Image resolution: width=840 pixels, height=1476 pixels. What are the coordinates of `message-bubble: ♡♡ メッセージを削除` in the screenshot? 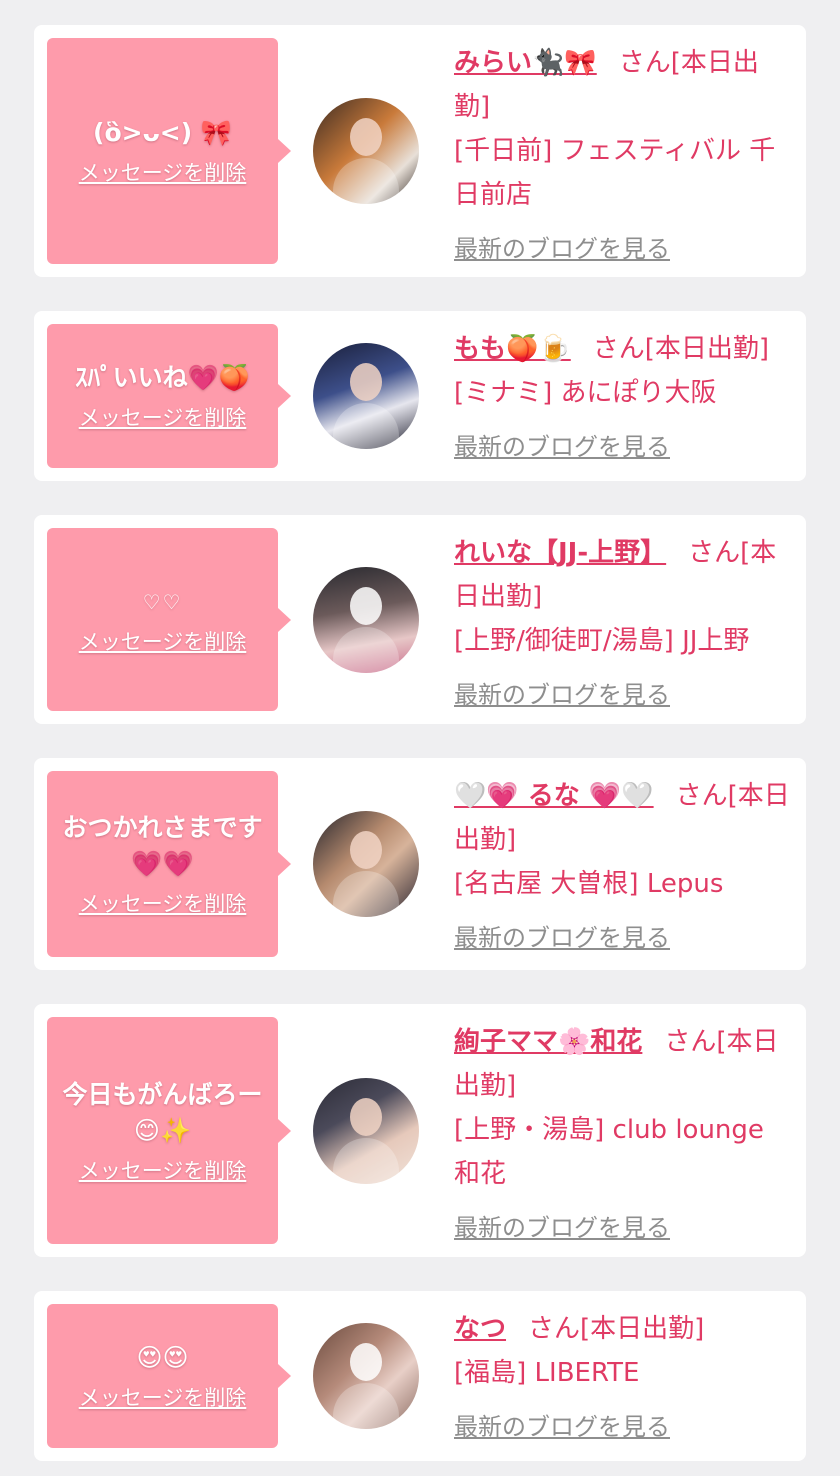 It's located at (169, 619).